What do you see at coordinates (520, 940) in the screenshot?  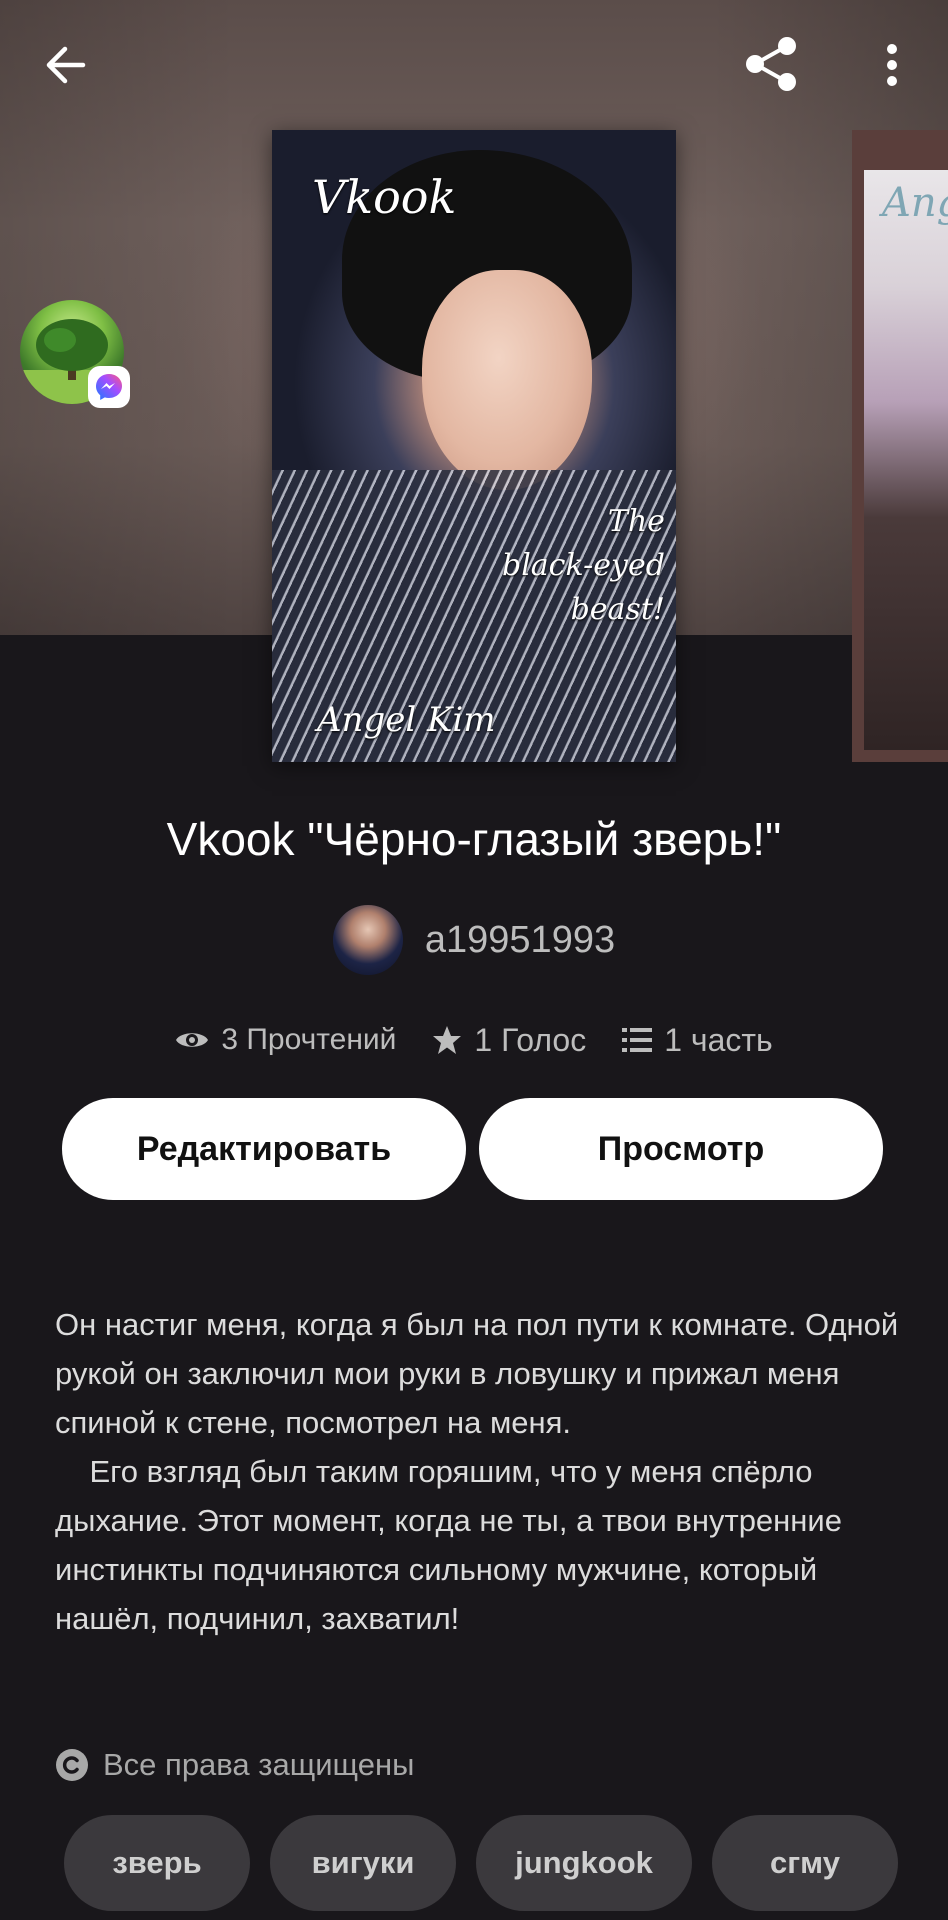 I see `author-name: a19951993` at bounding box center [520, 940].